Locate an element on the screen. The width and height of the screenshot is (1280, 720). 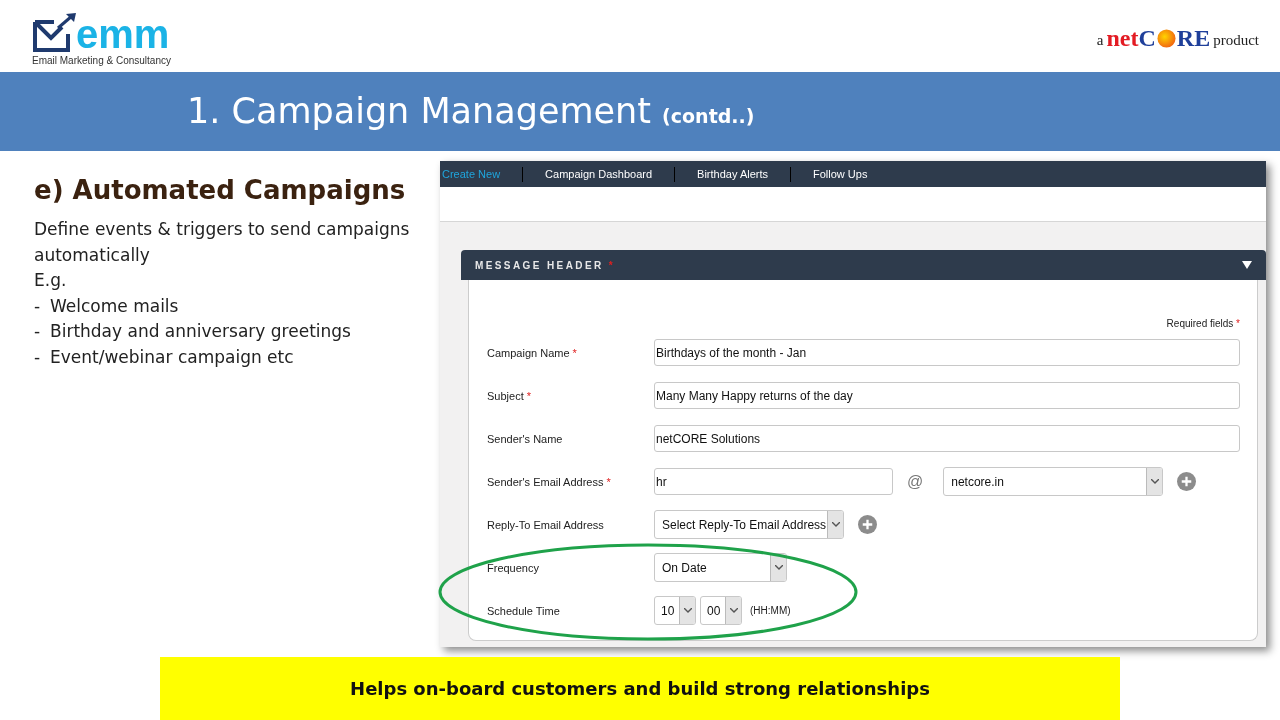
logo-tagline: Email Marketing & Consultancy is located at coordinates (101, 60).